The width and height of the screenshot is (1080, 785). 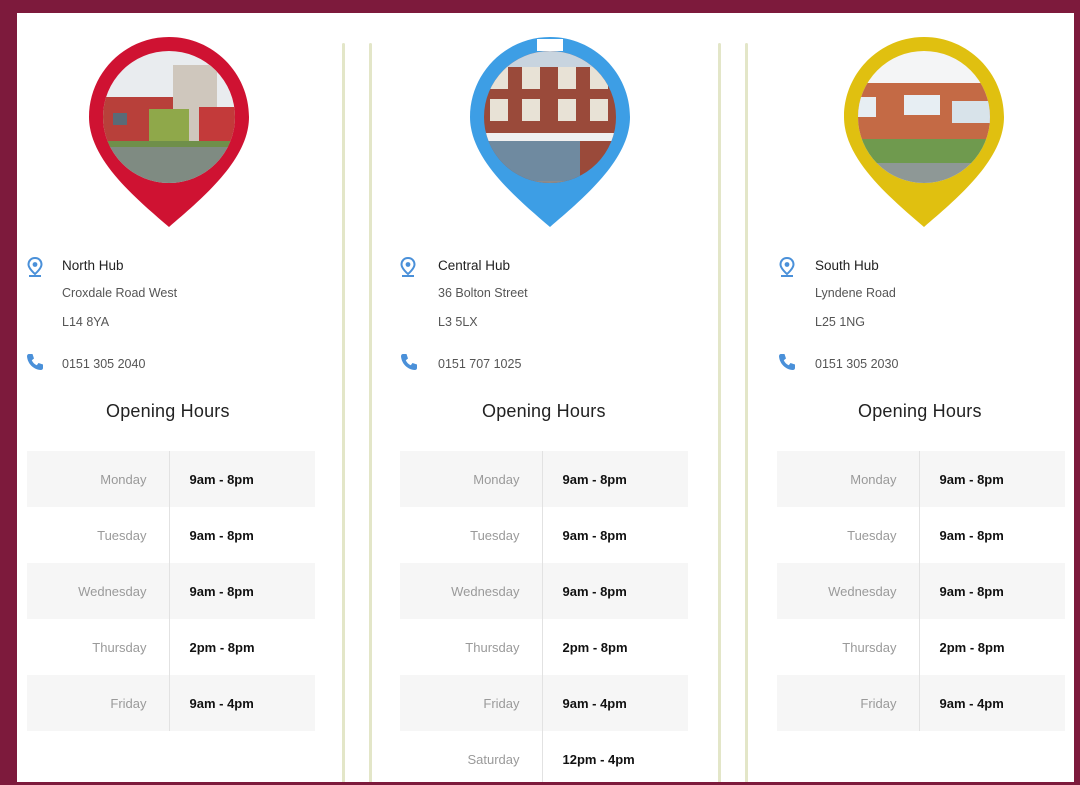 What do you see at coordinates (483, 293) in the screenshot?
I see `hub-address-line: 36 Bolton Street` at bounding box center [483, 293].